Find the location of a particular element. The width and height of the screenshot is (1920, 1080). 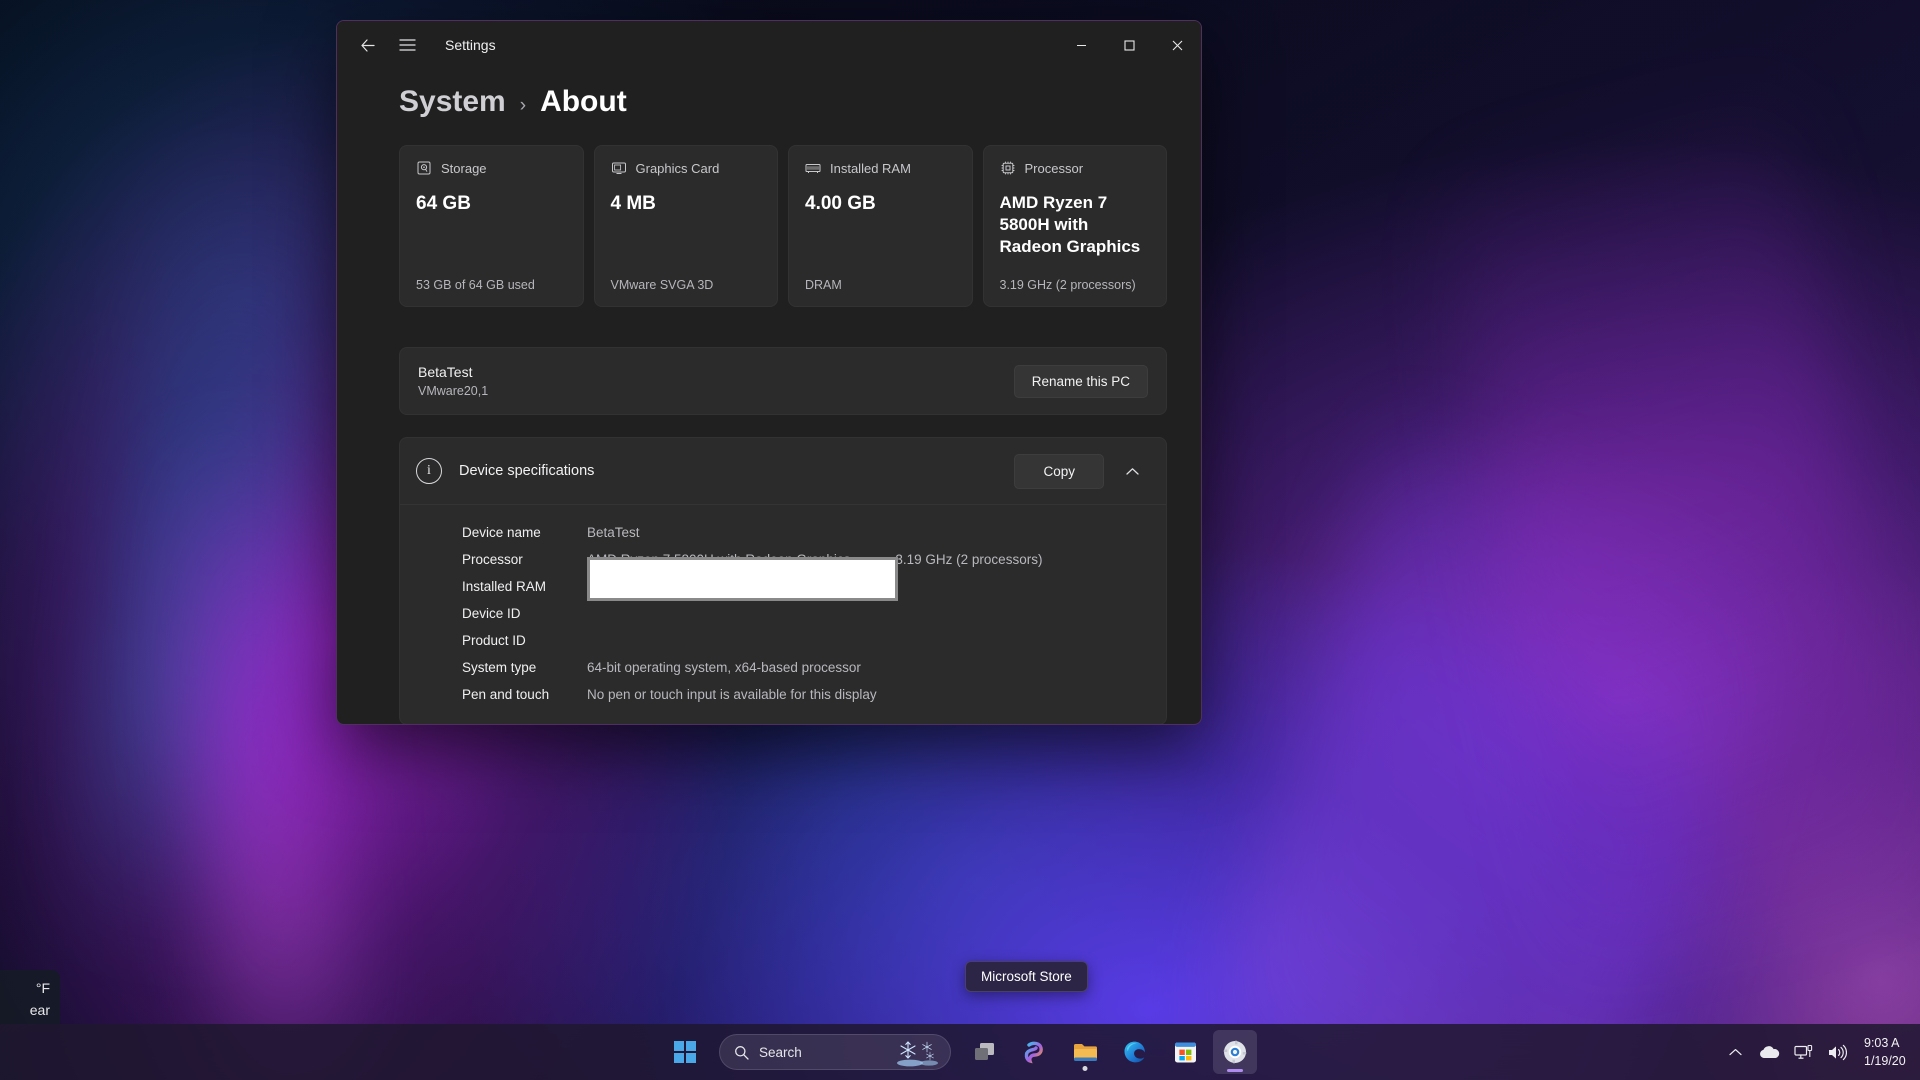

minimize-button is located at coordinates (1081, 45).